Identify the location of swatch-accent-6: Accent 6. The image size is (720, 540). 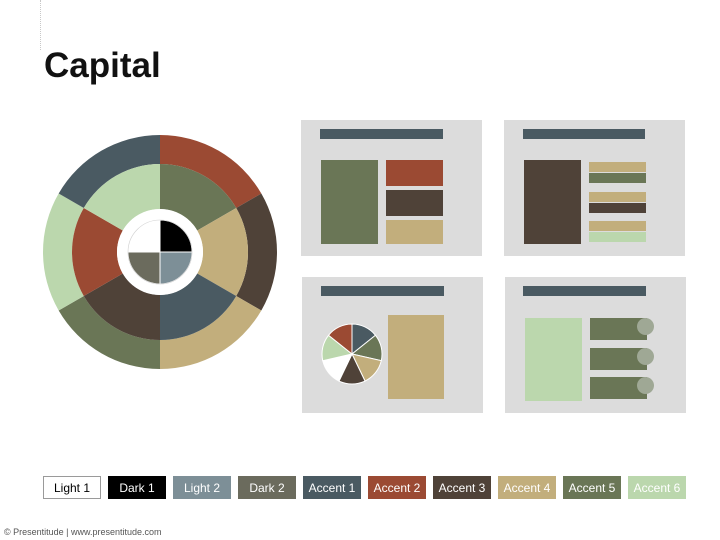
(657, 487).